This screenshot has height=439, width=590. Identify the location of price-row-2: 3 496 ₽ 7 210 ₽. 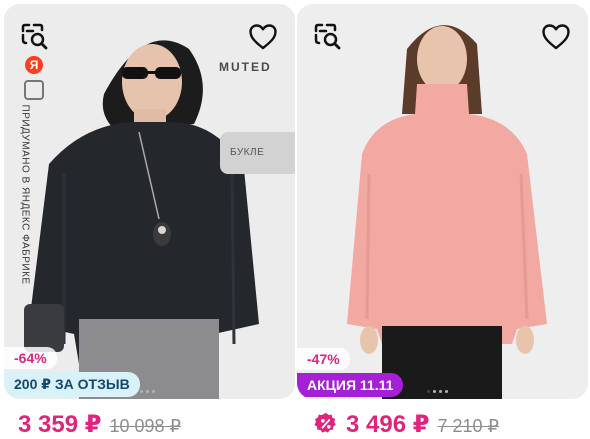
(406, 424).